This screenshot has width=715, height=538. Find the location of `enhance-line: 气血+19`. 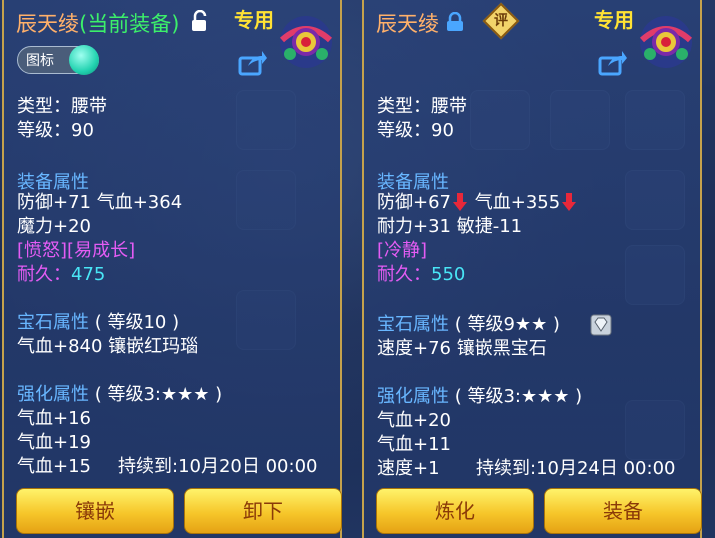

enhance-line: 气血+19 is located at coordinates (54, 442).